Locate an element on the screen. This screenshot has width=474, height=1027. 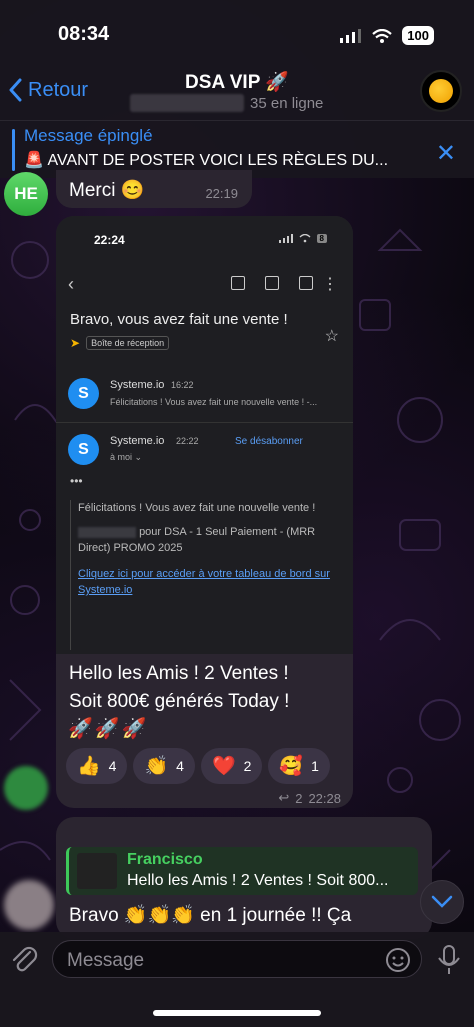
message-footer: ↩ 2 22:28 is located at coordinates (309, 798).